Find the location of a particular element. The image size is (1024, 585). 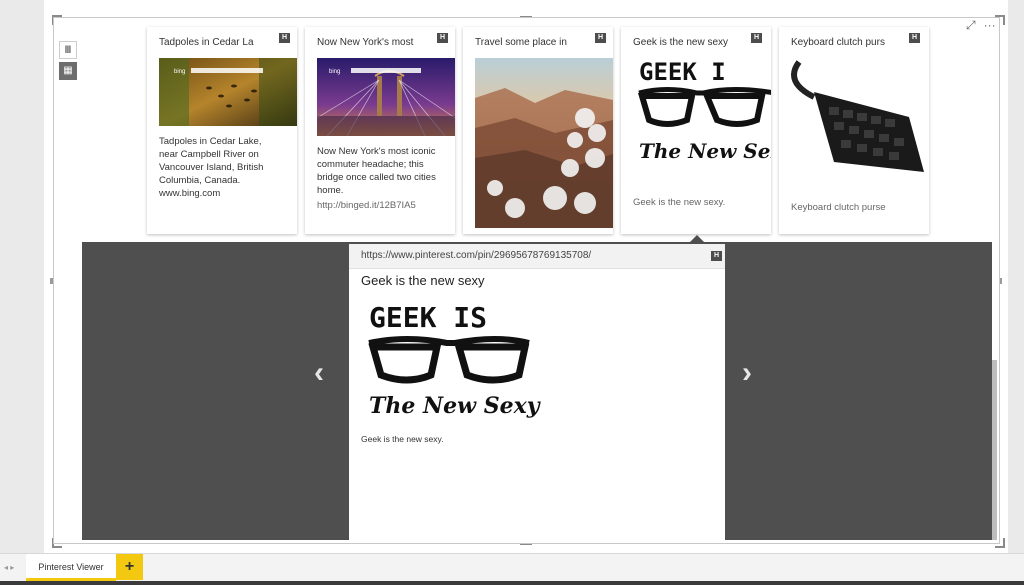

more-options-icon: ··· is located at coordinates (990, 25).